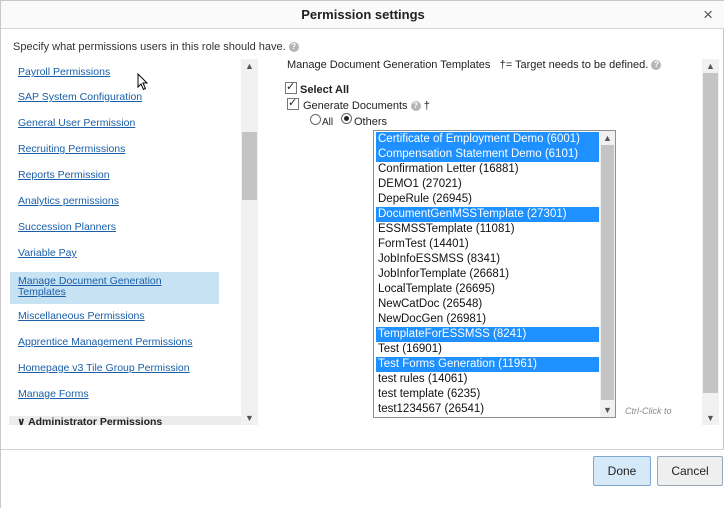 The height and width of the screenshot is (508, 724). Describe the element at coordinates (81, 316) in the screenshot. I see `nav-item-10: Miscellaneous Permissions` at that location.